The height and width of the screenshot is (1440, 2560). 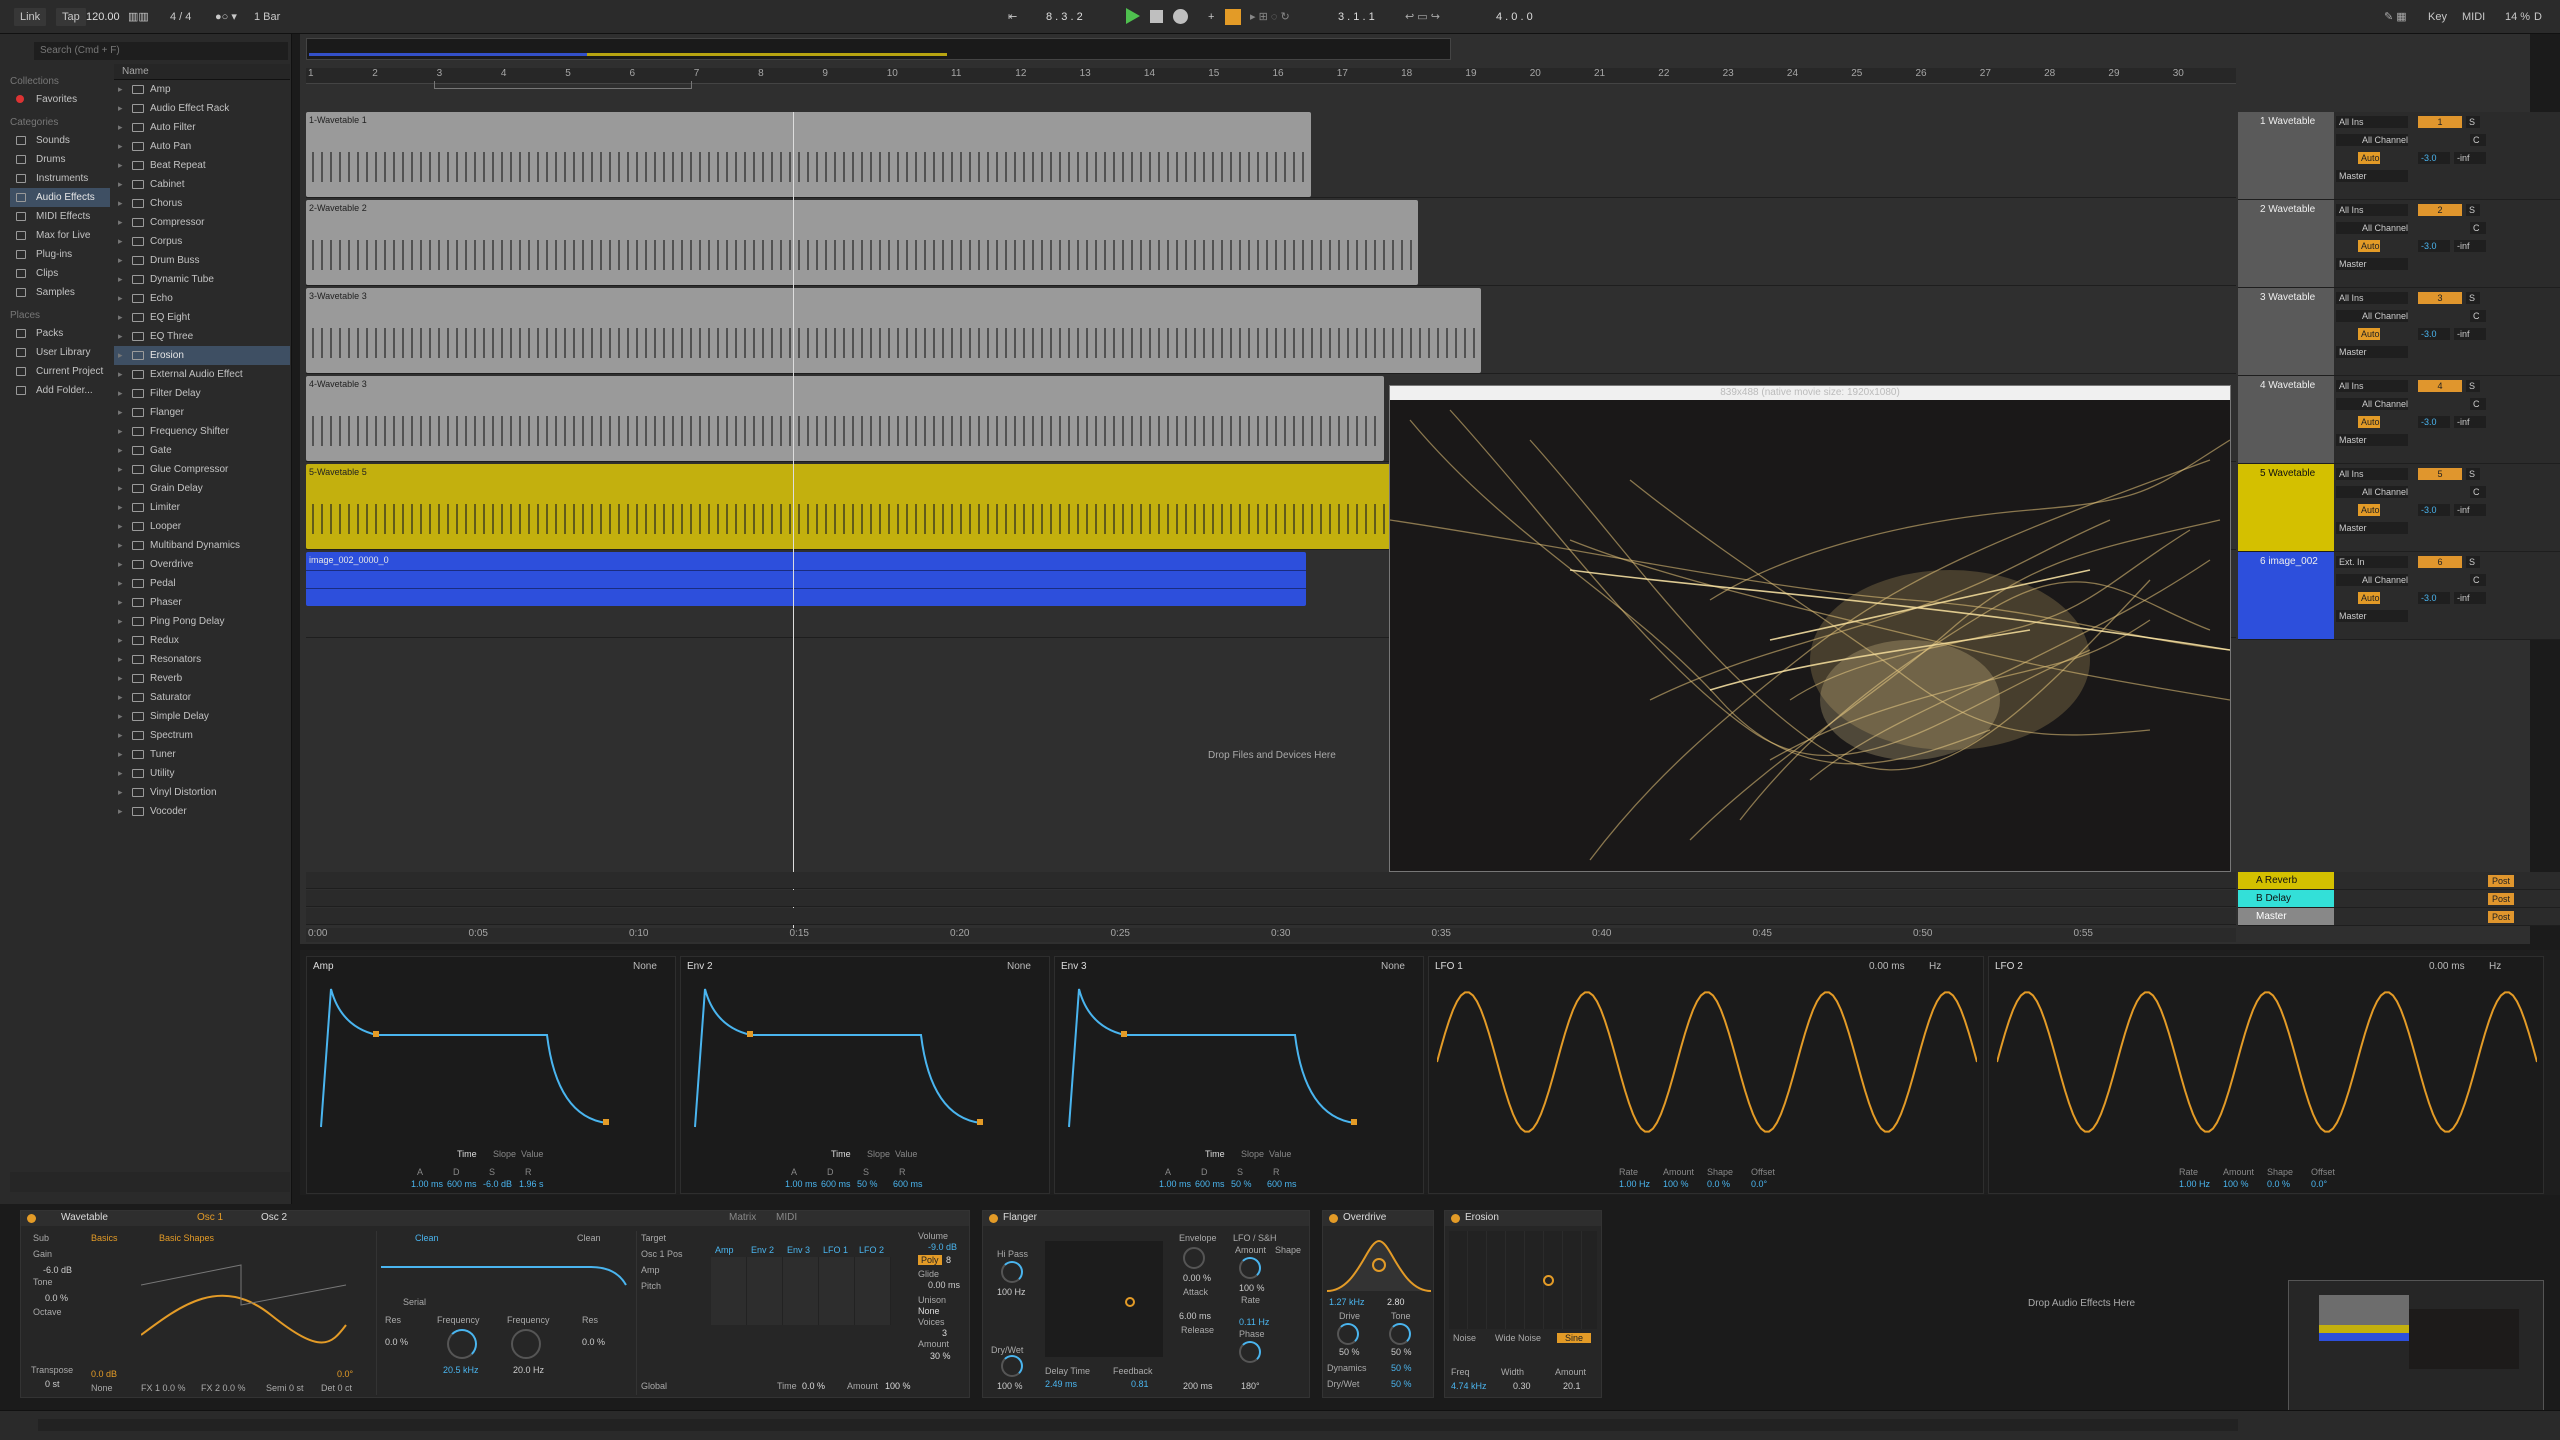 What do you see at coordinates (285, 1388) in the screenshot?
I see `semi-value: Semi 0 st` at bounding box center [285, 1388].